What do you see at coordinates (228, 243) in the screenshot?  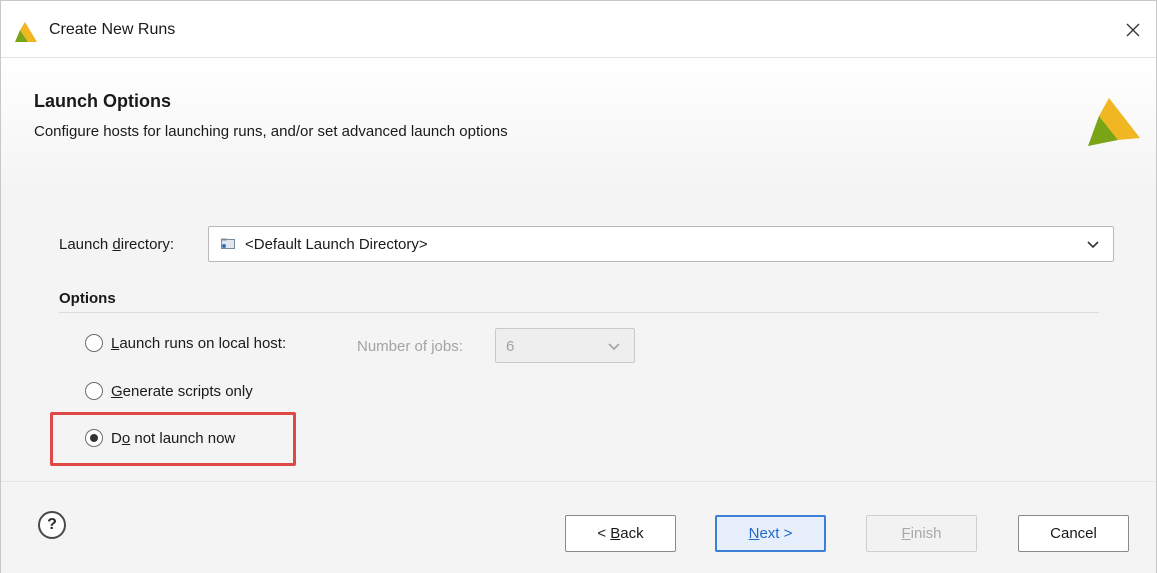 I see `folder-icon` at bounding box center [228, 243].